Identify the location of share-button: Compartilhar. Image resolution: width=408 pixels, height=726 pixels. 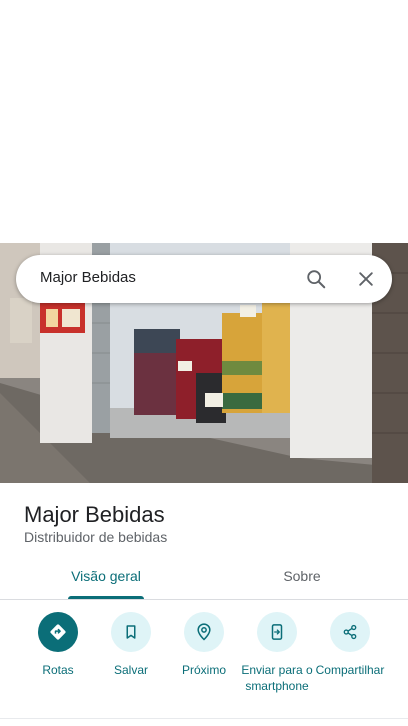
(350, 645).